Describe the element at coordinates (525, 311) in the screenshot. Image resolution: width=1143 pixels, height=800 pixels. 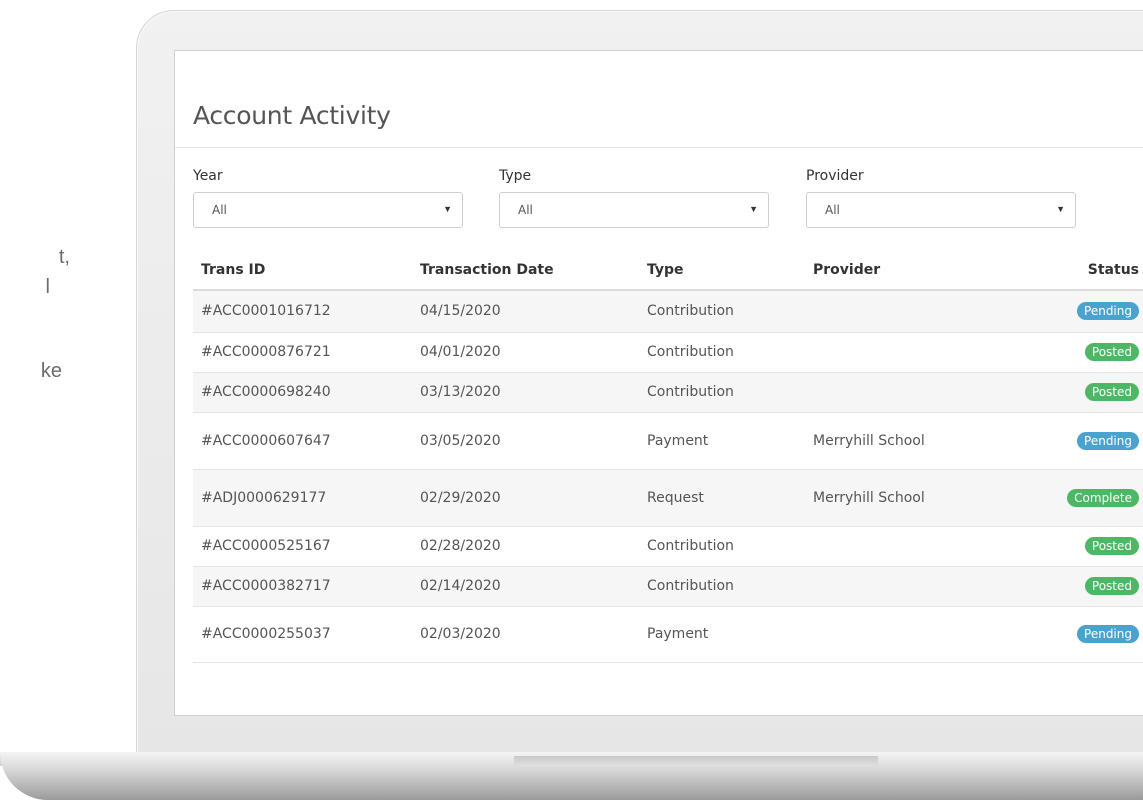
I see `transaction-date-cell: 04/15/2020` at that location.